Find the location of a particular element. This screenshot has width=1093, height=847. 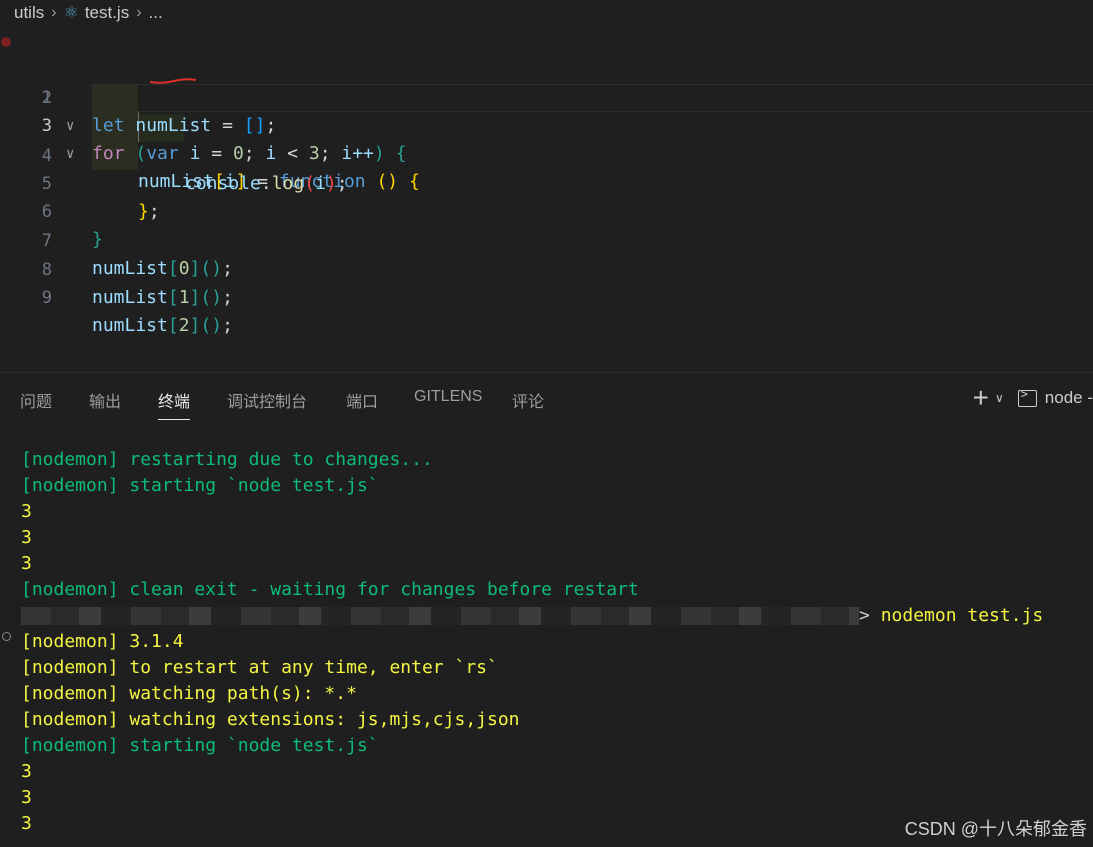

tab-problems: 问题 is located at coordinates (36, 400).